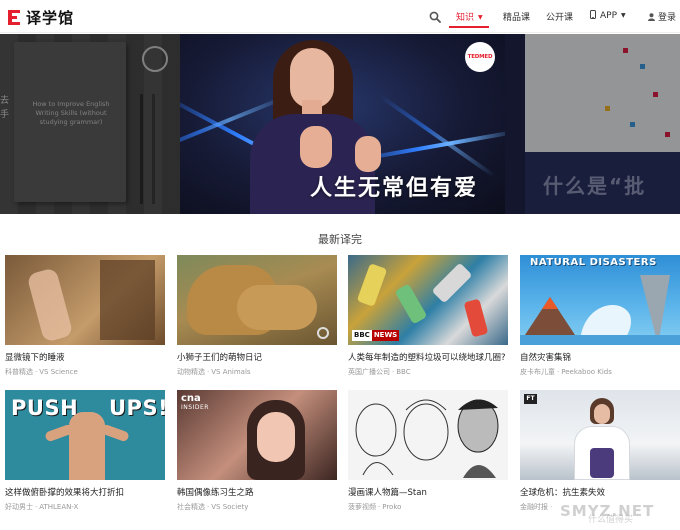 This screenshot has width=680, height=530. I want to click on video-title: 小狮子王们的萌物日记, so click(257, 357).